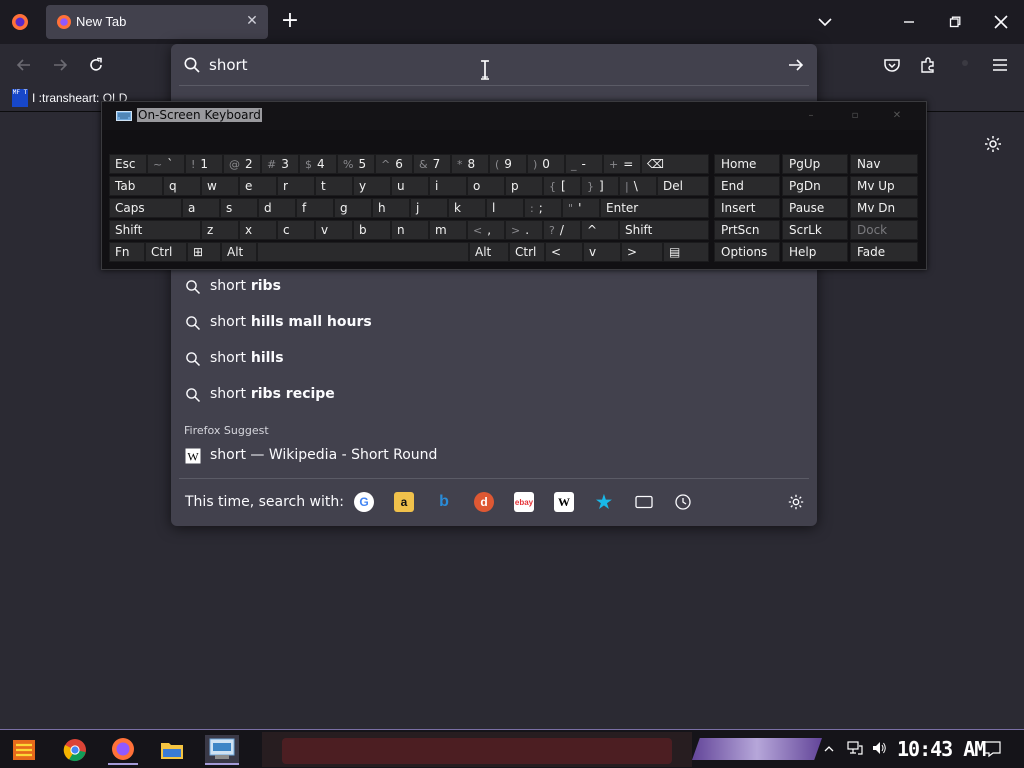 The height and width of the screenshot is (768, 1024). What do you see at coordinates (683, 502) in the screenshot?
I see `history-icon` at bounding box center [683, 502].